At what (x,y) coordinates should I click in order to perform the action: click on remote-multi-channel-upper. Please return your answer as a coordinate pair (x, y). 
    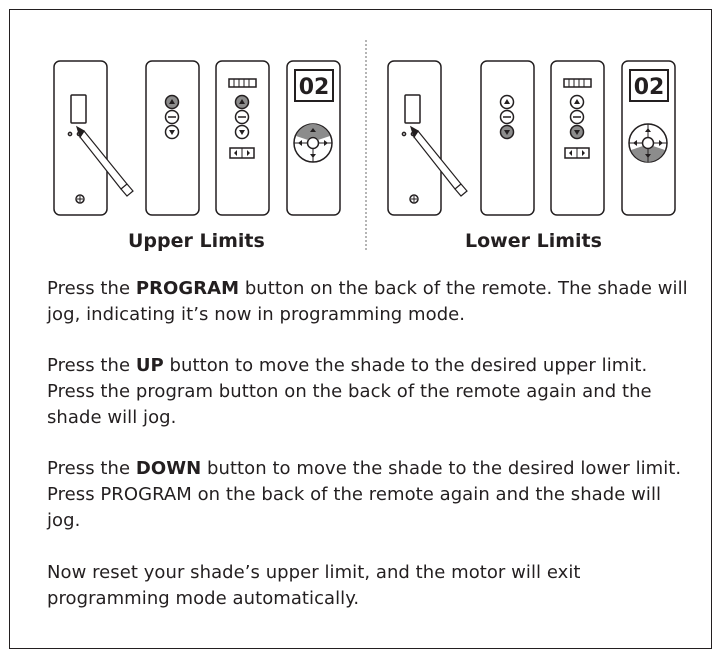
    Looking at the image, I should click on (242, 138).